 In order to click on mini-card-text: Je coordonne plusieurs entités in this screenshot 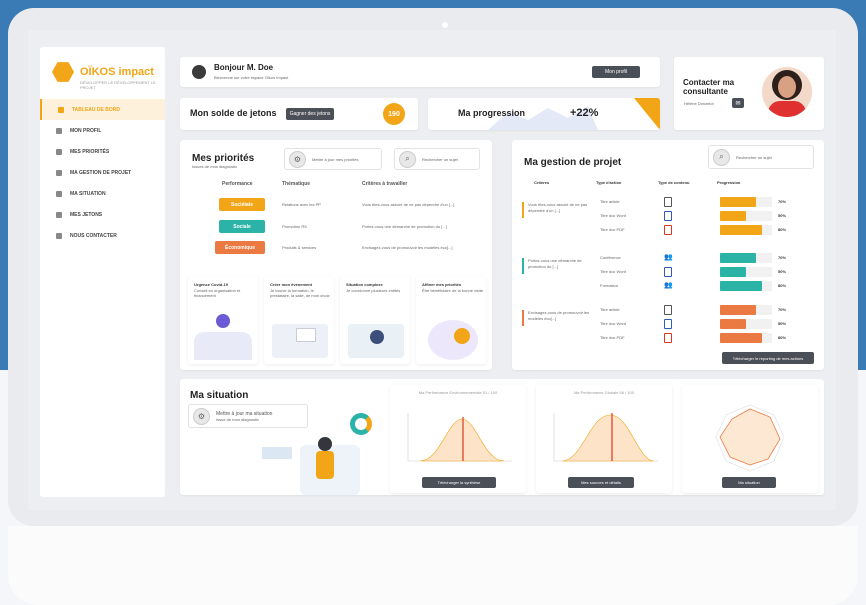, I will do `click(373, 290)`.